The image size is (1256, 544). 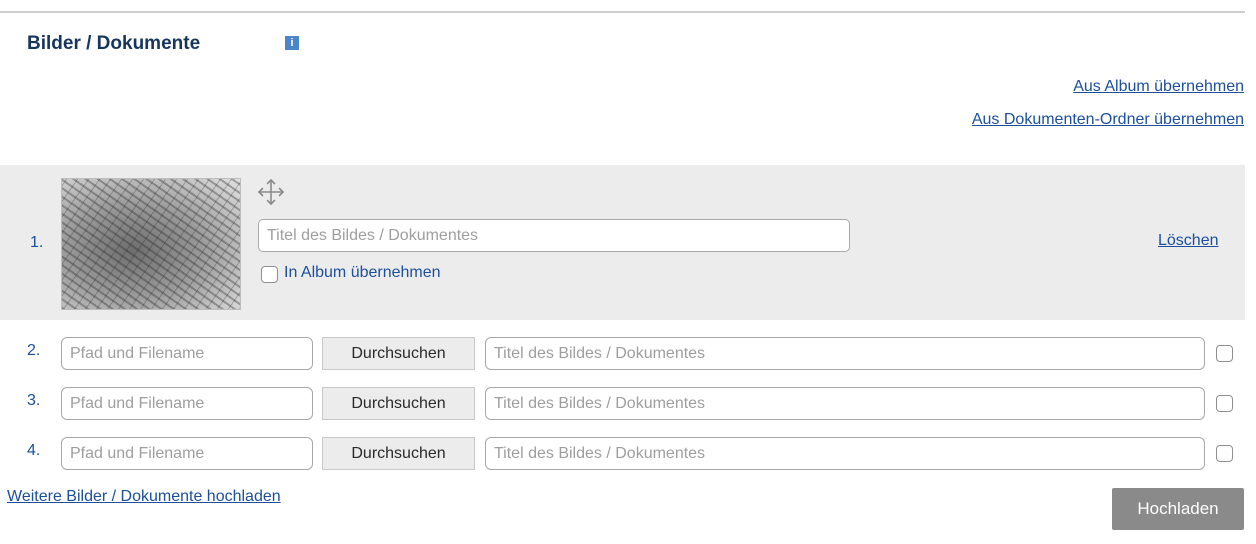 What do you see at coordinates (151, 244) in the screenshot?
I see `city-engraving-image` at bounding box center [151, 244].